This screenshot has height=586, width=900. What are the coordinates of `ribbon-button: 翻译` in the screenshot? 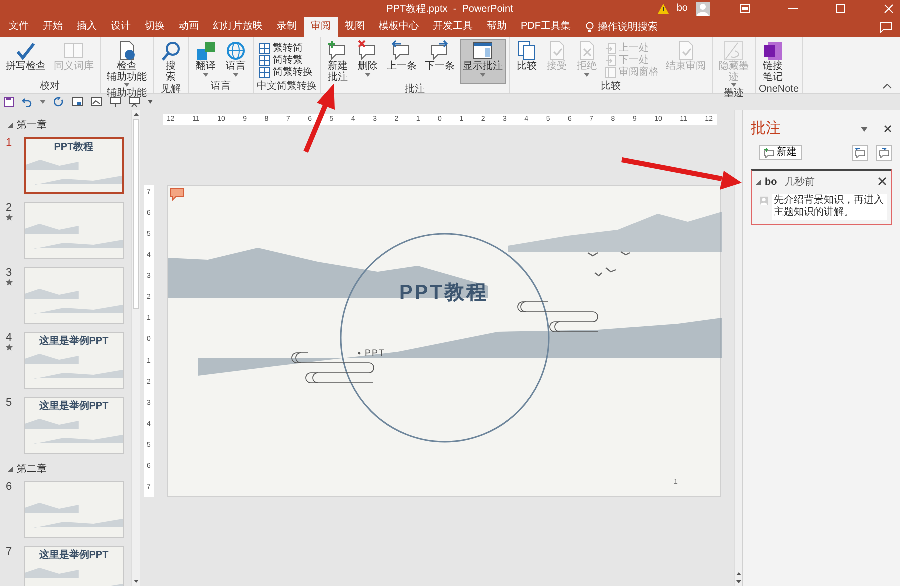 It's located at (206, 60).